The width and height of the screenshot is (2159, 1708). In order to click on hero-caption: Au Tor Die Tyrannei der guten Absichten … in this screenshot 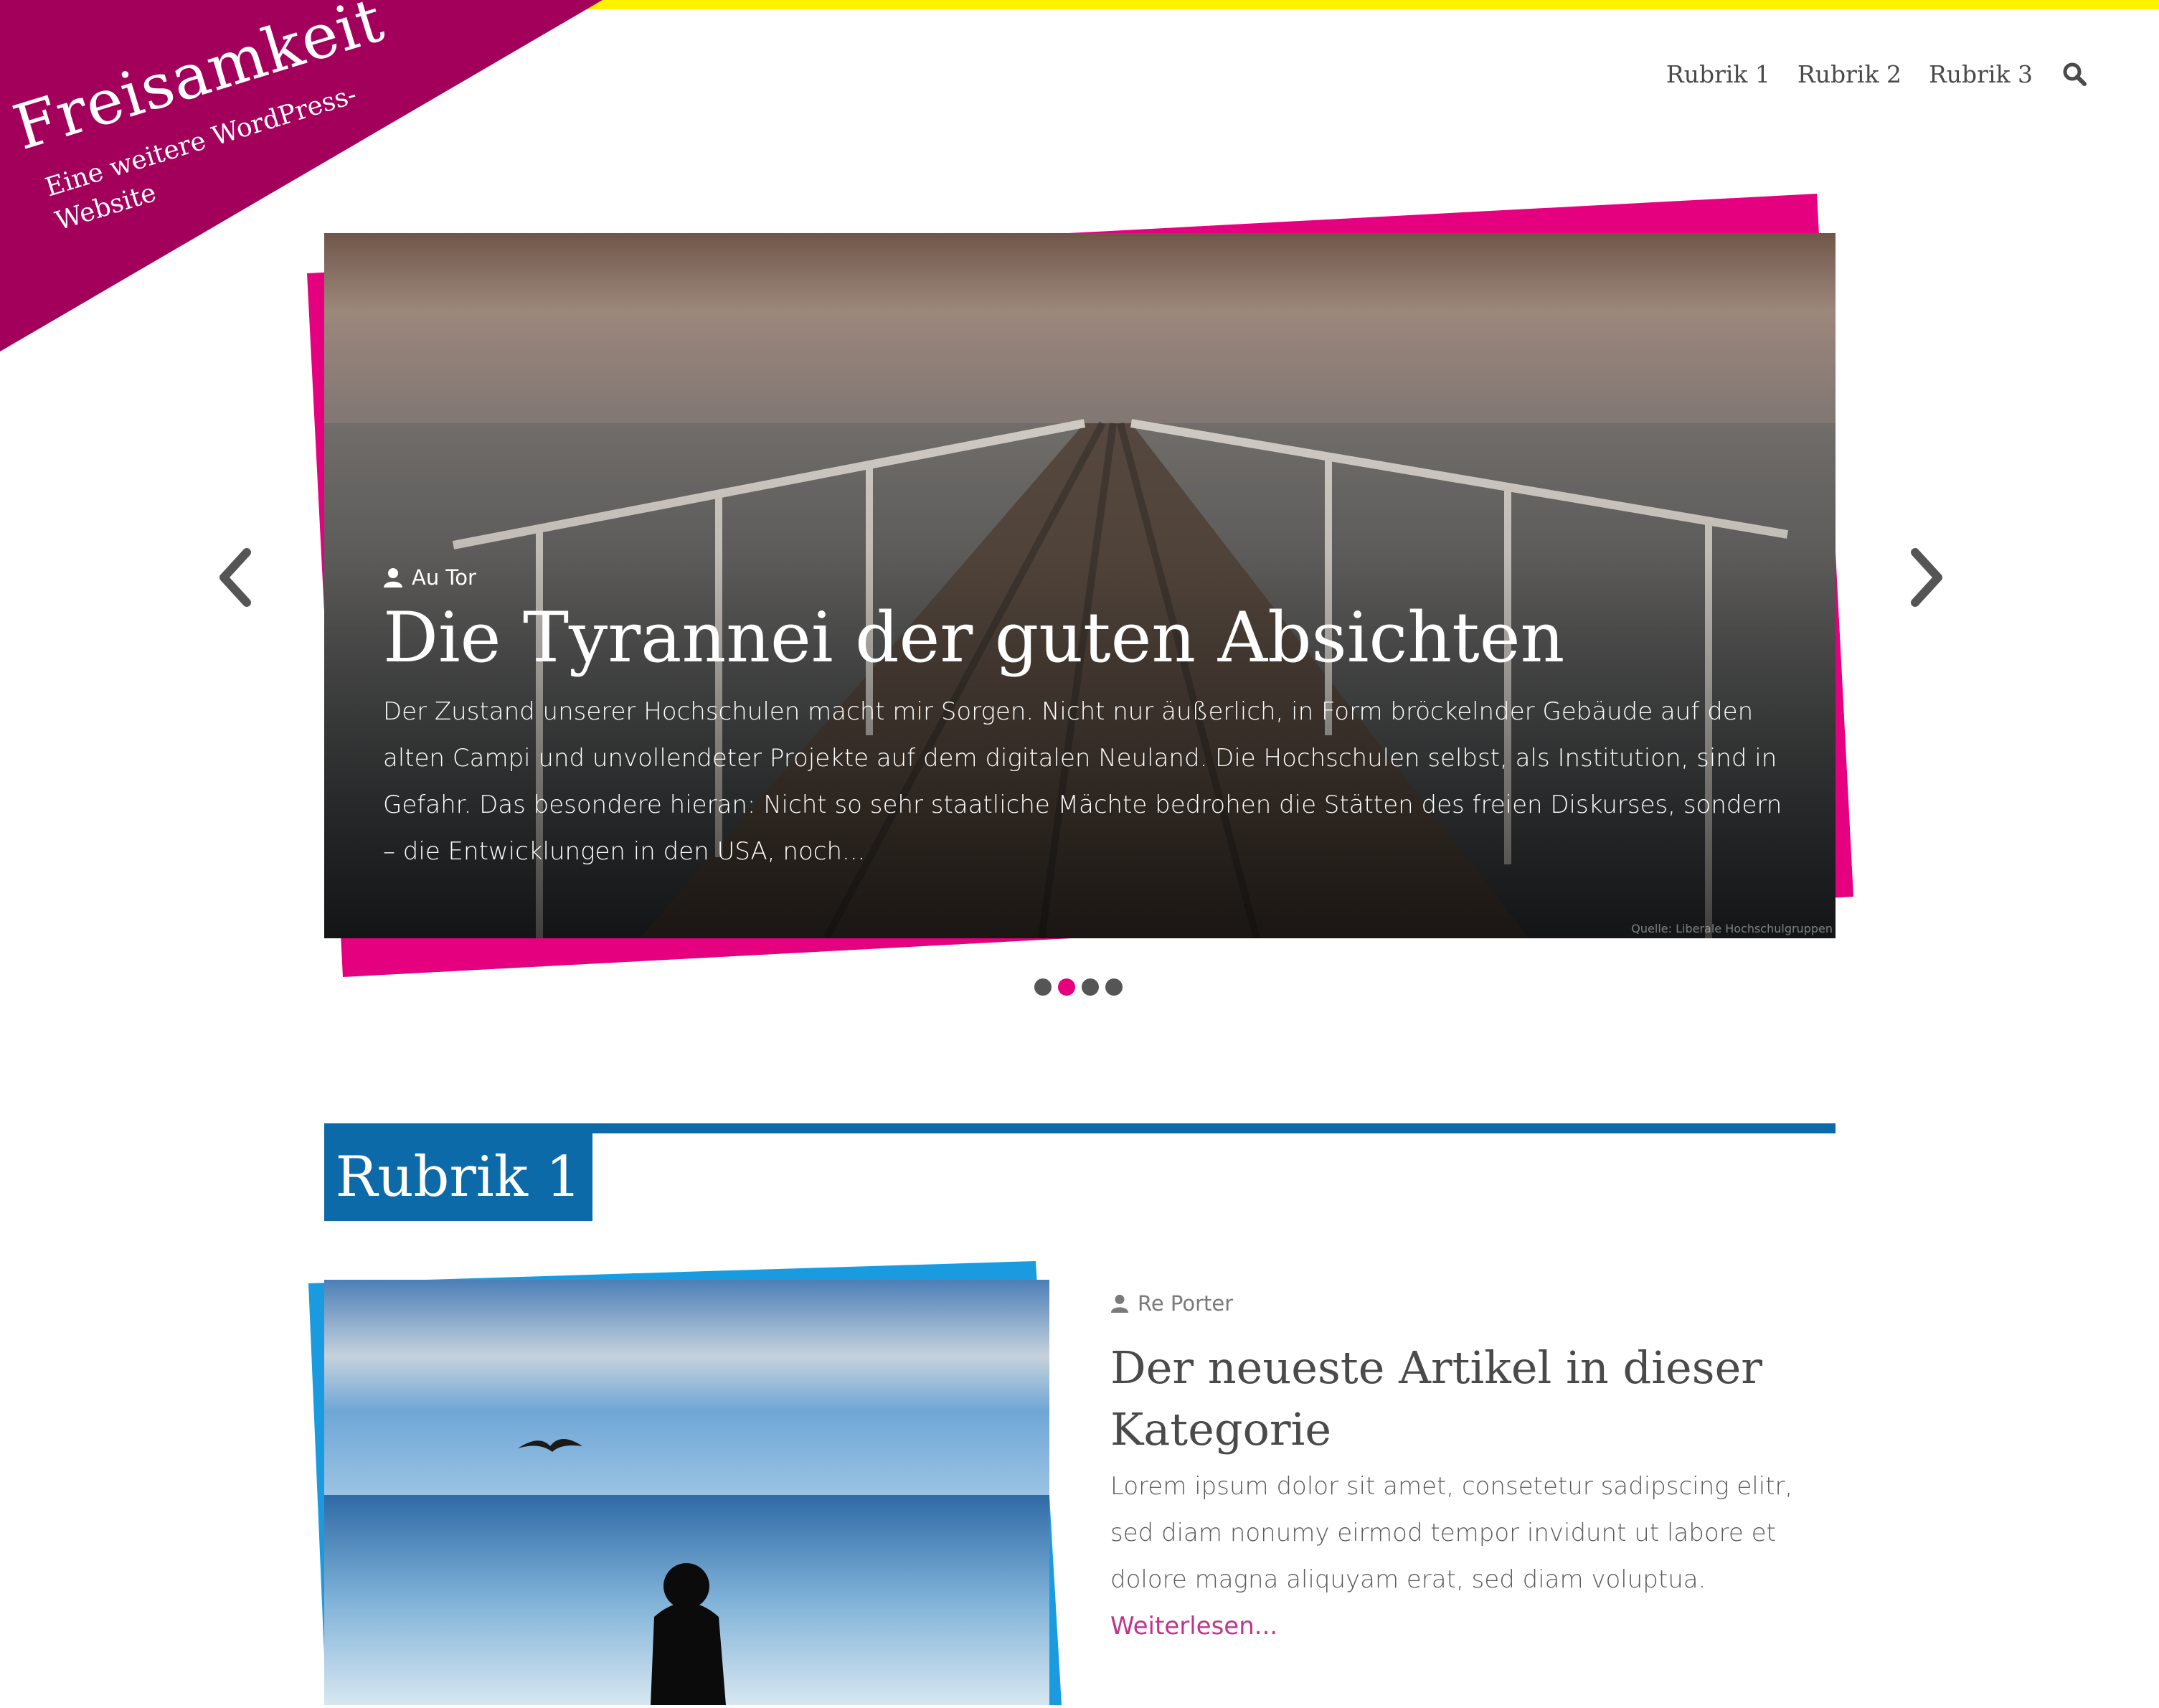, I will do `click(1086, 720)`.